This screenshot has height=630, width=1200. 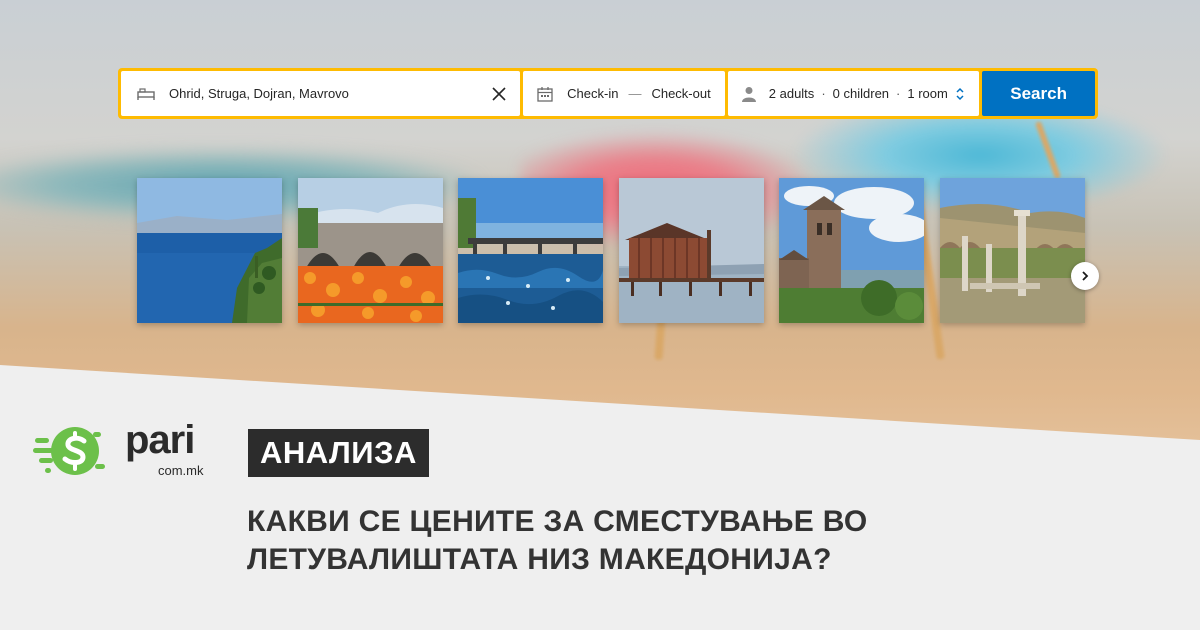 I want to click on pari-logo-mark, so click(x=69, y=451).